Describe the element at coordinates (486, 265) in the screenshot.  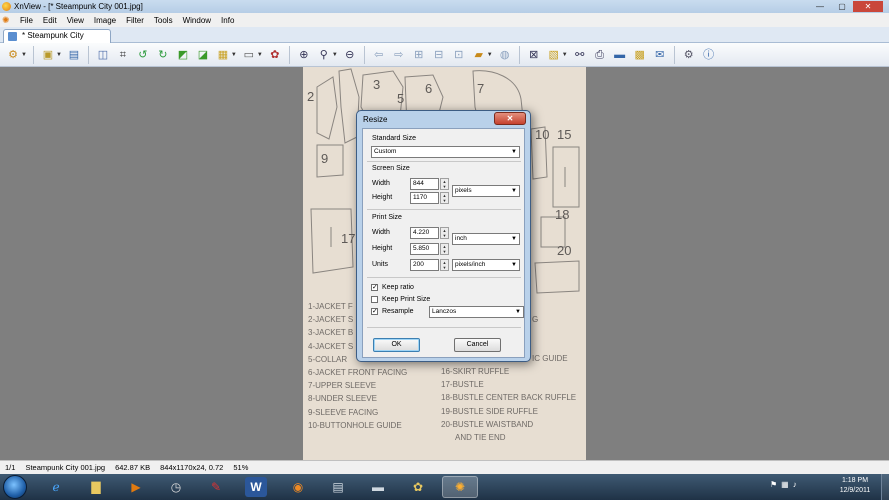
I see `resolution-unit-select: pixels/inch ▼` at that location.